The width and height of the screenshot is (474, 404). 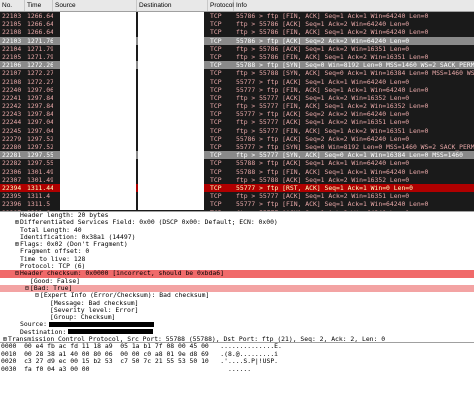 What do you see at coordinates (53, 267) in the screenshot?
I see `detail-text: Protocol: TCP (6)` at bounding box center [53, 267].